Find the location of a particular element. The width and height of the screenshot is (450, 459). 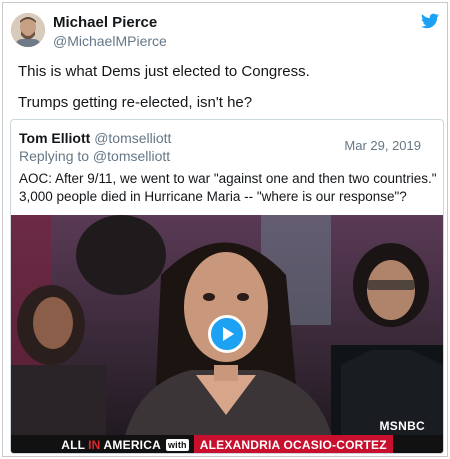

banner-show-a: ALL is located at coordinates (73, 445).